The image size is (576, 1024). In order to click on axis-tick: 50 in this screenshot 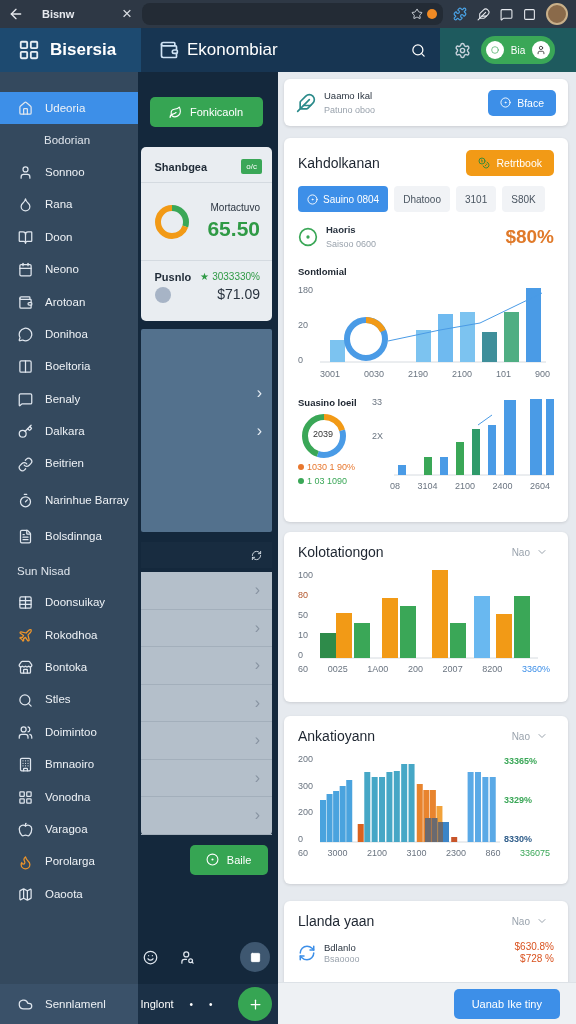, I will do `click(303, 615)`.